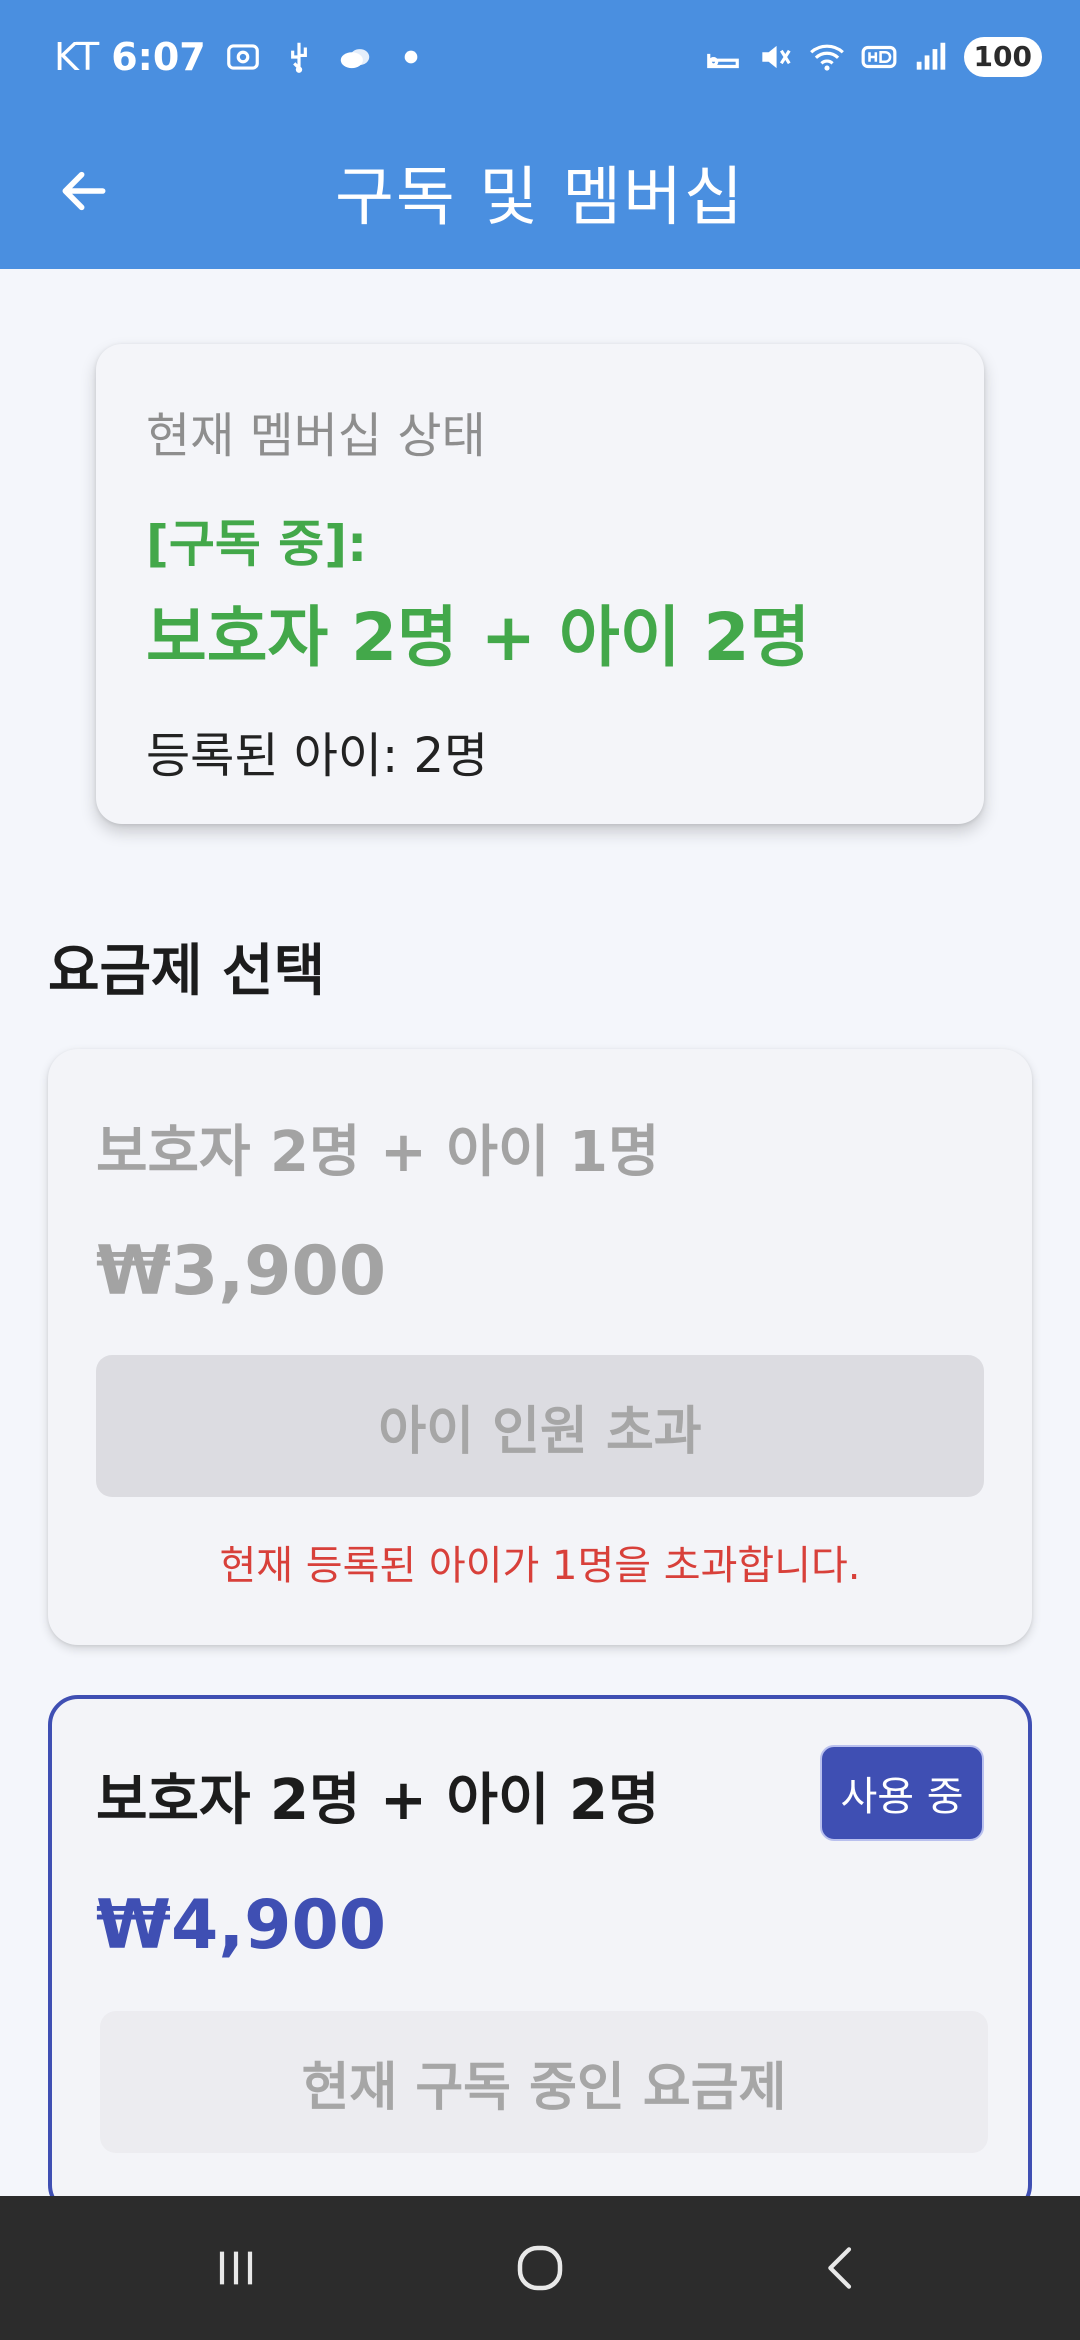 The height and width of the screenshot is (2340, 1080). I want to click on registered-kids-count: 등록된 아이: 2명, so click(317, 756).